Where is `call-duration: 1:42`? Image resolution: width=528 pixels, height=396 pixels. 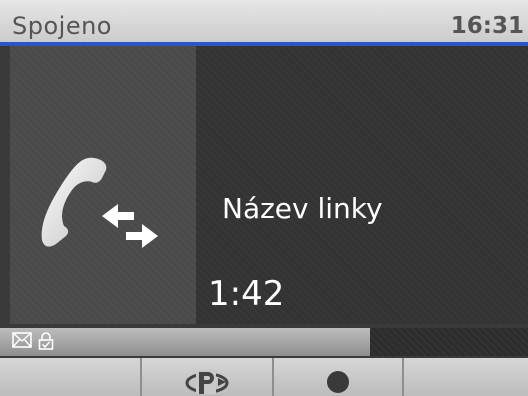
call-duration: 1:42 is located at coordinates (246, 294).